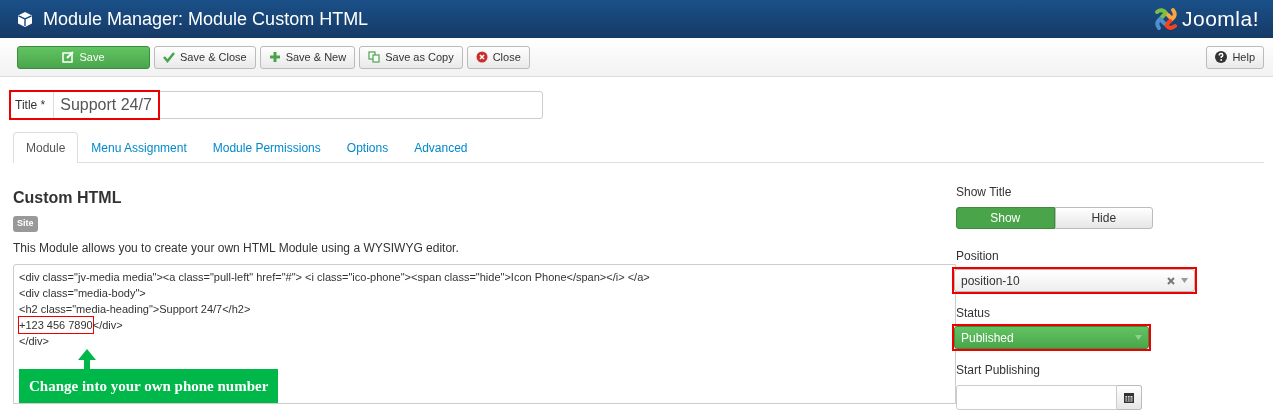 This screenshot has width=1273, height=414. What do you see at coordinates (988, 338) in the screenshot?
I see `select-value: Published` at bounding box center [988, 338].